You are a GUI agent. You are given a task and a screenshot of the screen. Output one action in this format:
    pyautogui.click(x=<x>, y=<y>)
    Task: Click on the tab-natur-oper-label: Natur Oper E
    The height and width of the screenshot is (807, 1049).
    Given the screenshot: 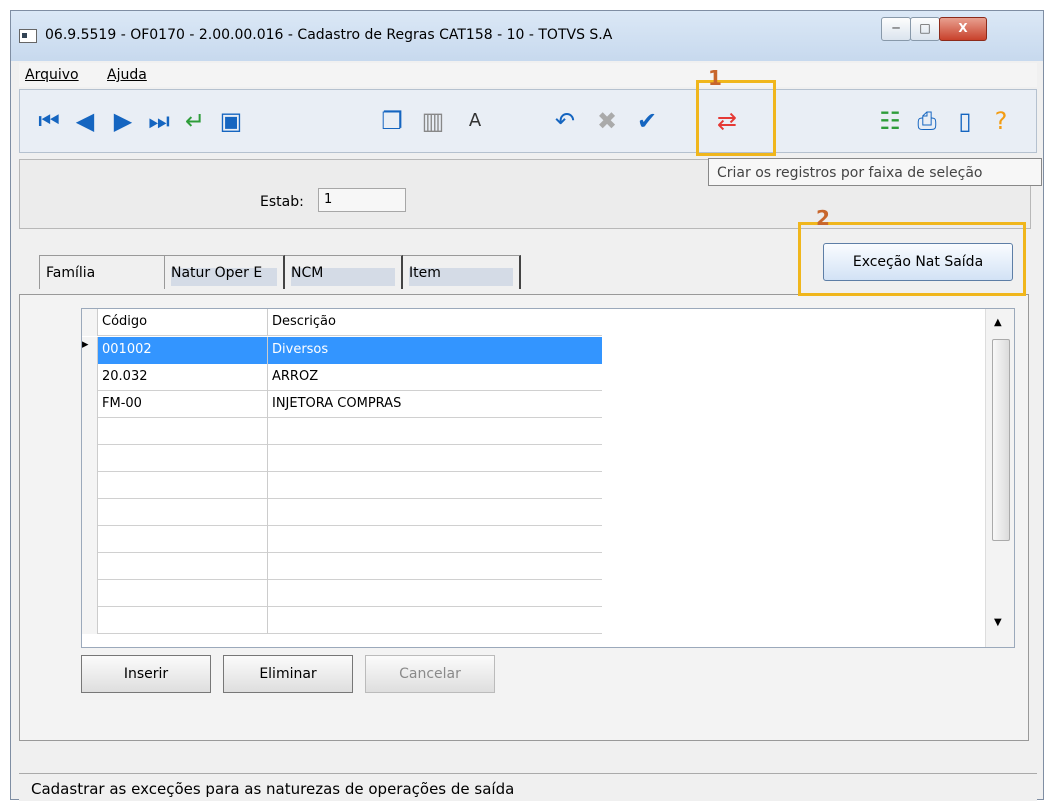 What is the action you would take?
    pyautogui.click(x=217, y=273)
    